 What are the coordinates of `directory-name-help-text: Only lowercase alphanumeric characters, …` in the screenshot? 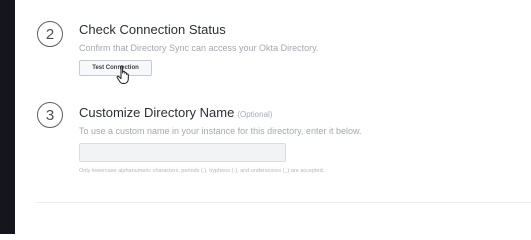 It's located at (202, 171).